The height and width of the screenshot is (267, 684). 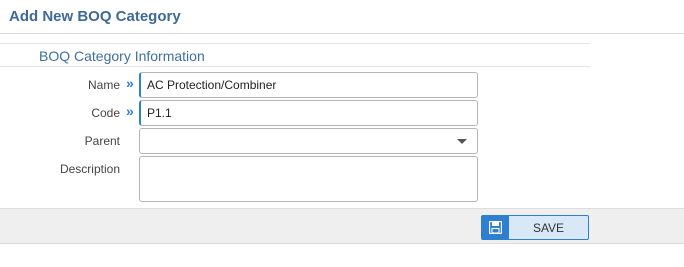 I want to click on name-row: Name » AC Protection/Combiner, so click(x=295, y=85).